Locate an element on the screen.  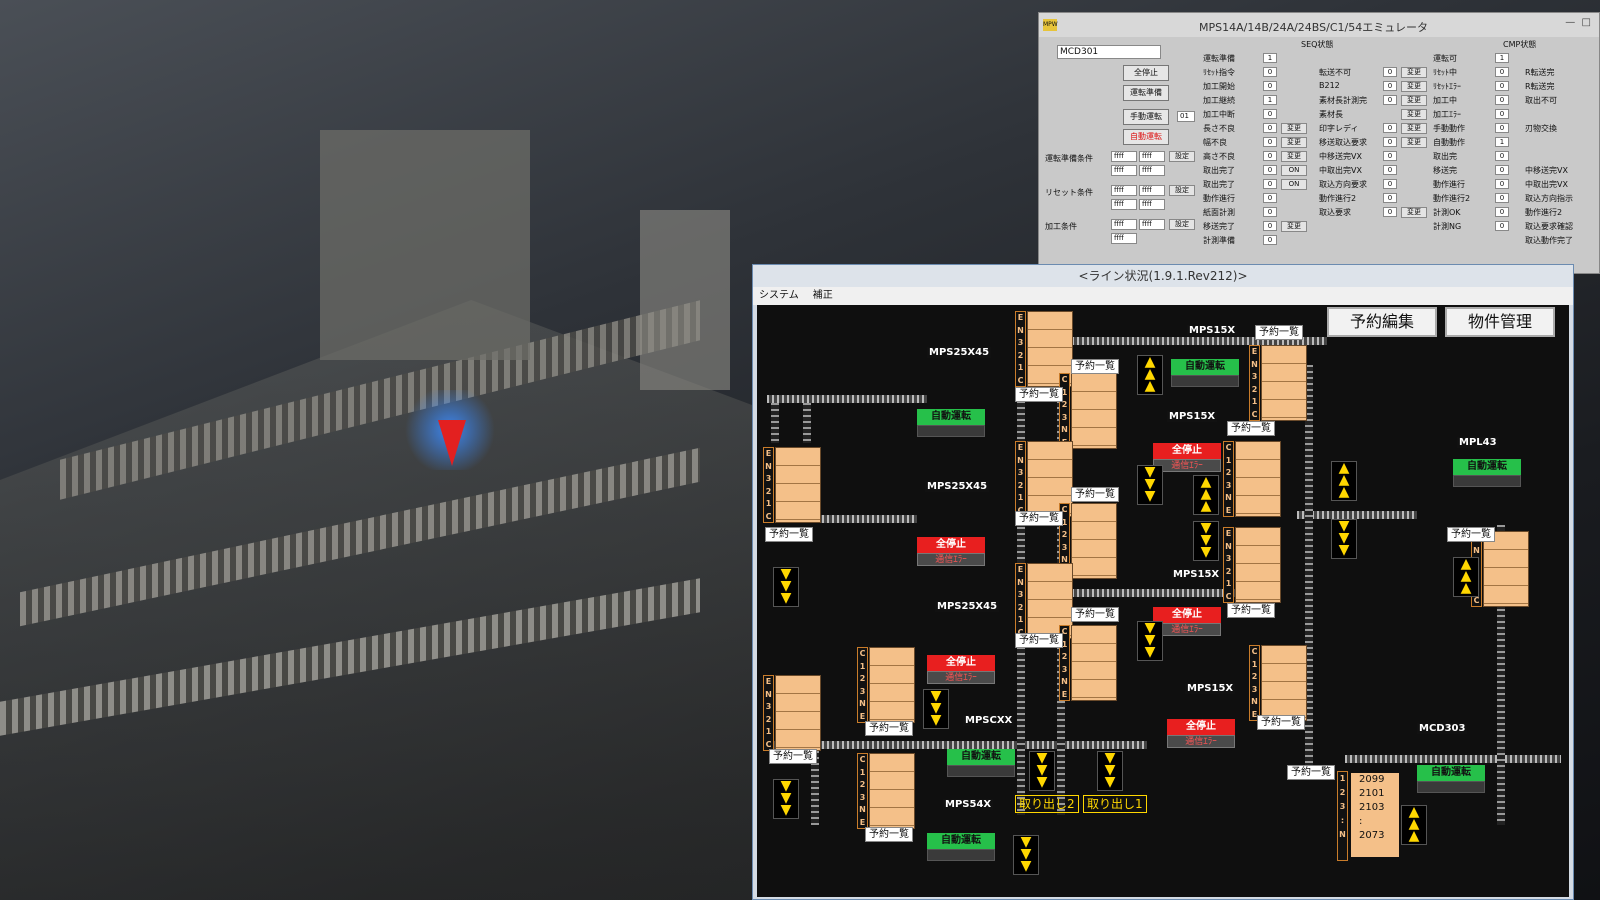
counter-index: 123:N is located at coordinates (1342, 816).